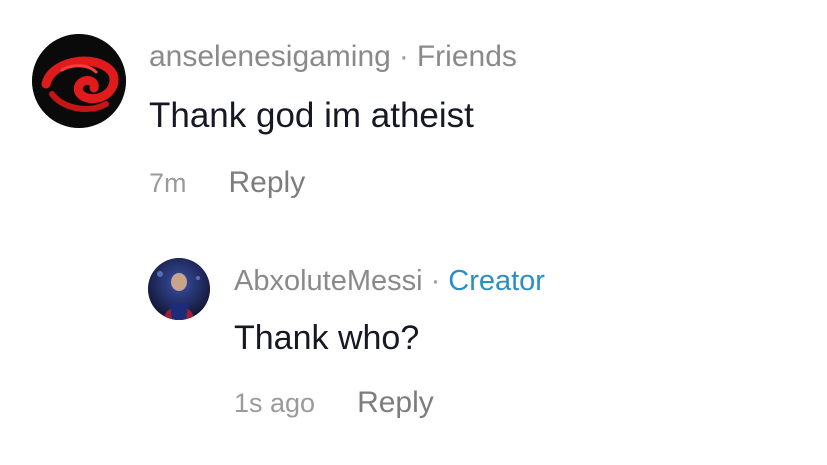 This screenshot has width=827, height=465. Describe the element at coordinates (466, 56) in the screenshot. I see `friends-badge: Friends` at that location.